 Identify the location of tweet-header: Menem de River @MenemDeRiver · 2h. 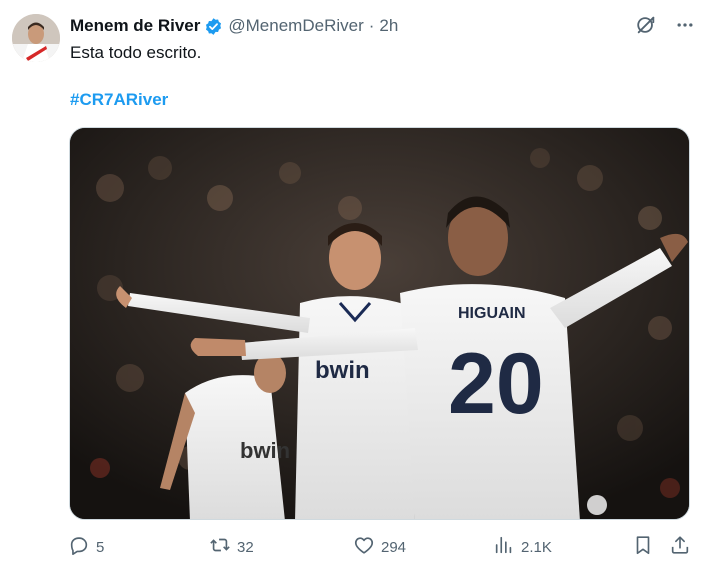
(234, 26).